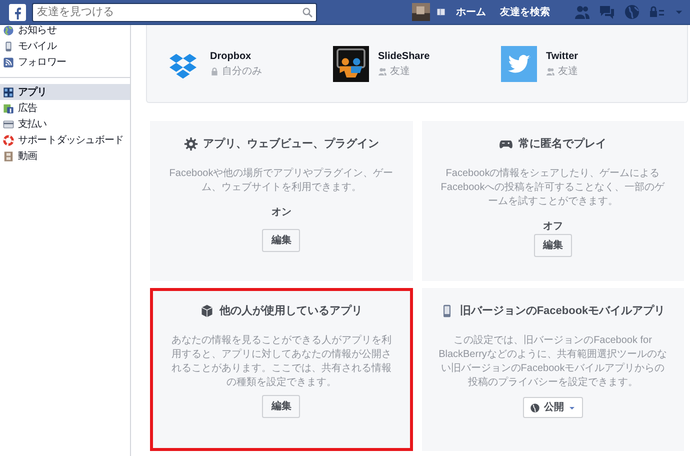 Image resolution: width=690 pixels, height=456 pixels. Describe the element at coordinates (65, 140) in the screenshot. I see `sidebar-item: サポートダッシュボード` at that location.